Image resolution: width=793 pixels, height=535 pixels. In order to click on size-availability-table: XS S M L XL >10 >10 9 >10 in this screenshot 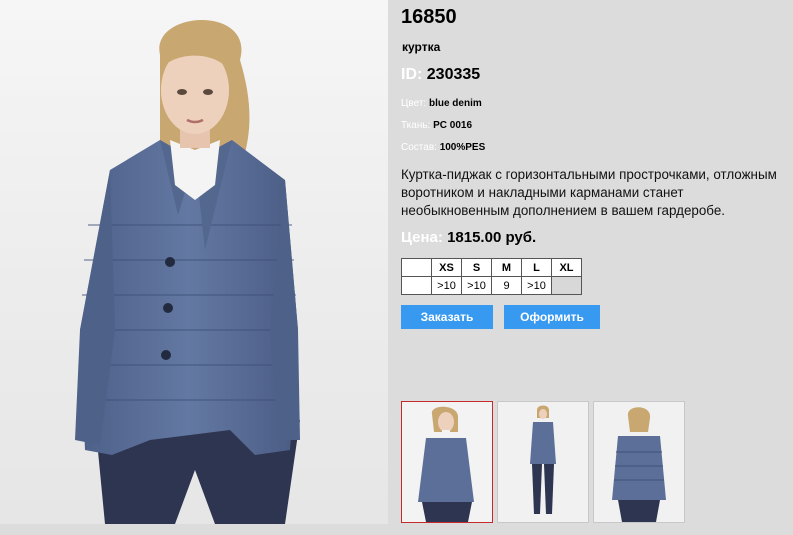, I will do `click(491, 276)`.